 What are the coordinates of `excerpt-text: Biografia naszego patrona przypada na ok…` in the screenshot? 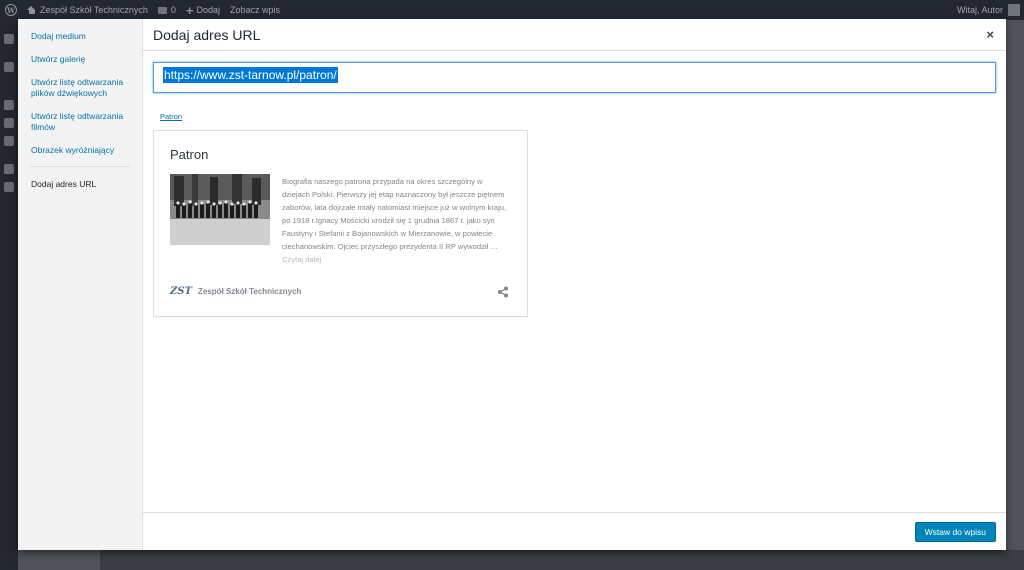 It's located at (394, 214).